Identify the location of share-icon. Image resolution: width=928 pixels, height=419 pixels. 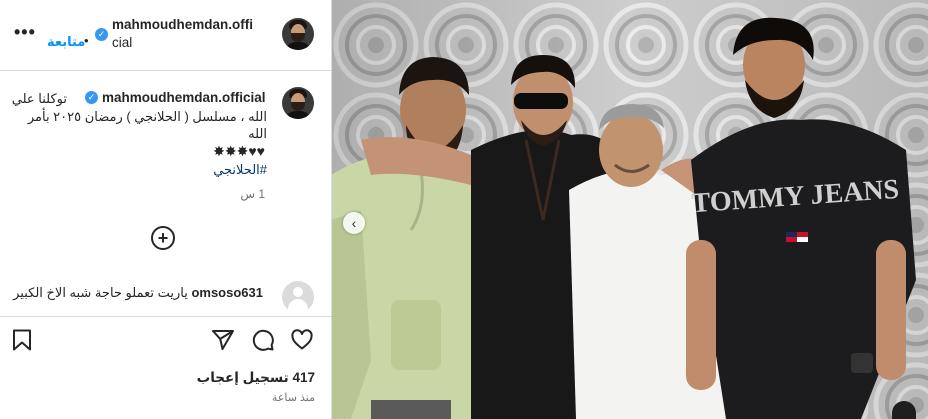
(223, 340).